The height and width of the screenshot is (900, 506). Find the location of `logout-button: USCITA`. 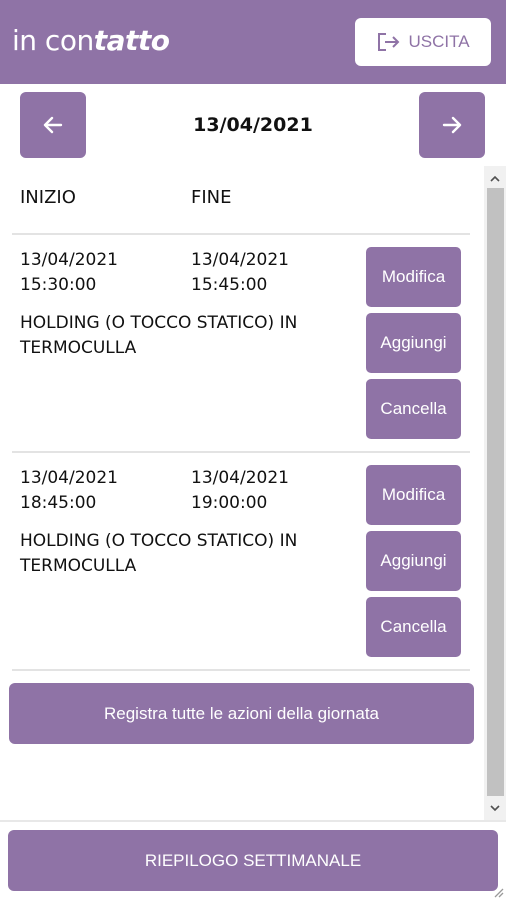

logout-button: USCITA is located at coordinates (423, 42).